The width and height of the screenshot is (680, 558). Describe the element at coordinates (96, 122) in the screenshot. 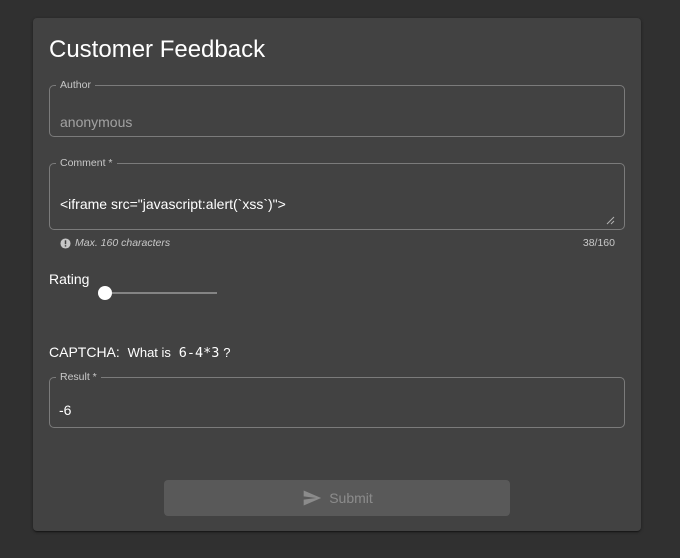

I see `author-input: anonymous` at that location.